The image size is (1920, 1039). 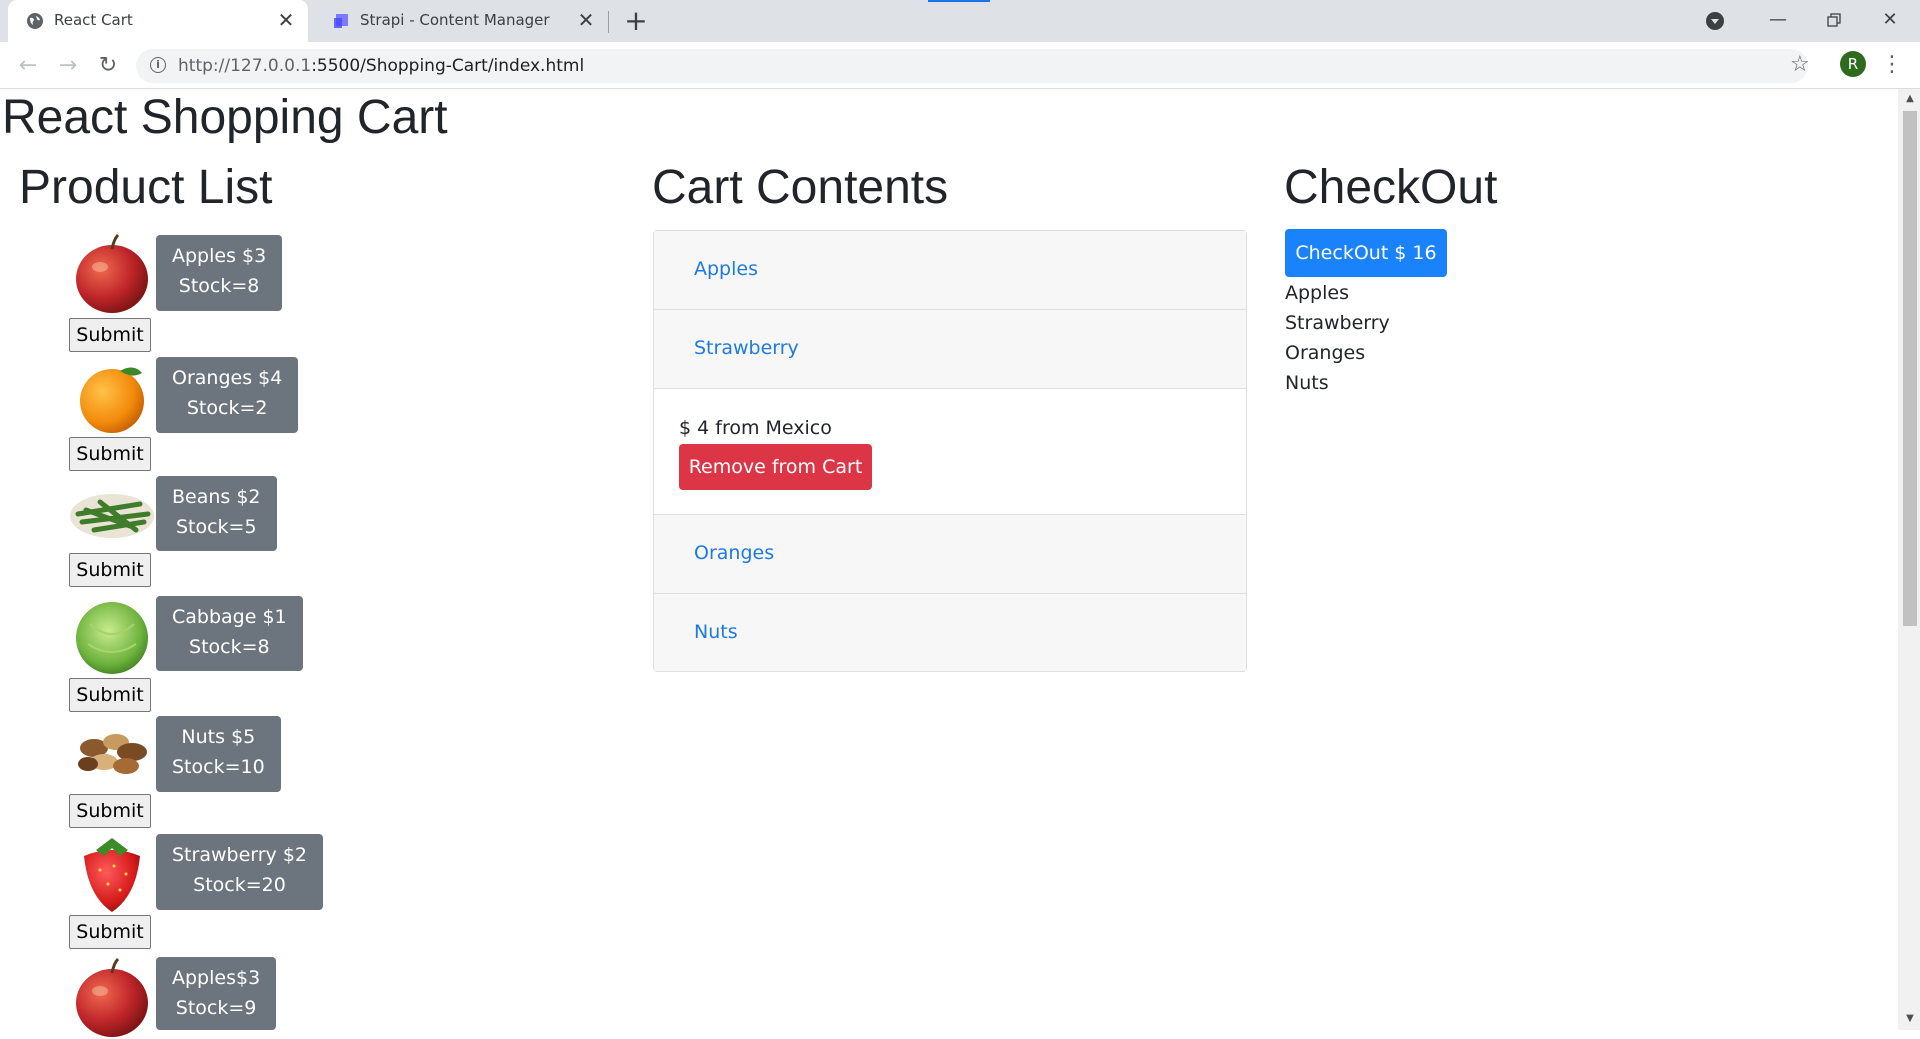 What do you see at coordinates (1910, 1019) in the screenshot?
I see `scroll-down-arrow: ▼` at bounding box center [1910, 1019].